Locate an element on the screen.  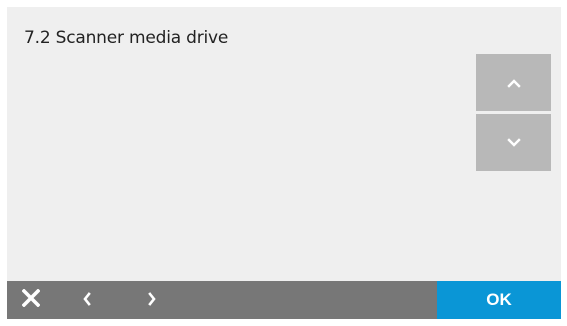
ok-button: OK is located at coordinates (499, 300).